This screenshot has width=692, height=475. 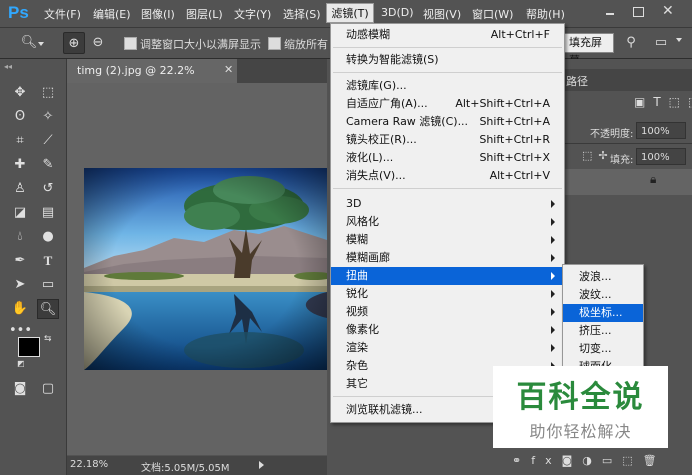 What do you see at coordinates (20, 189) in the screenshot?
I see `clone-stamp-tool-icon: ♙` at bounding box center [20, 189].